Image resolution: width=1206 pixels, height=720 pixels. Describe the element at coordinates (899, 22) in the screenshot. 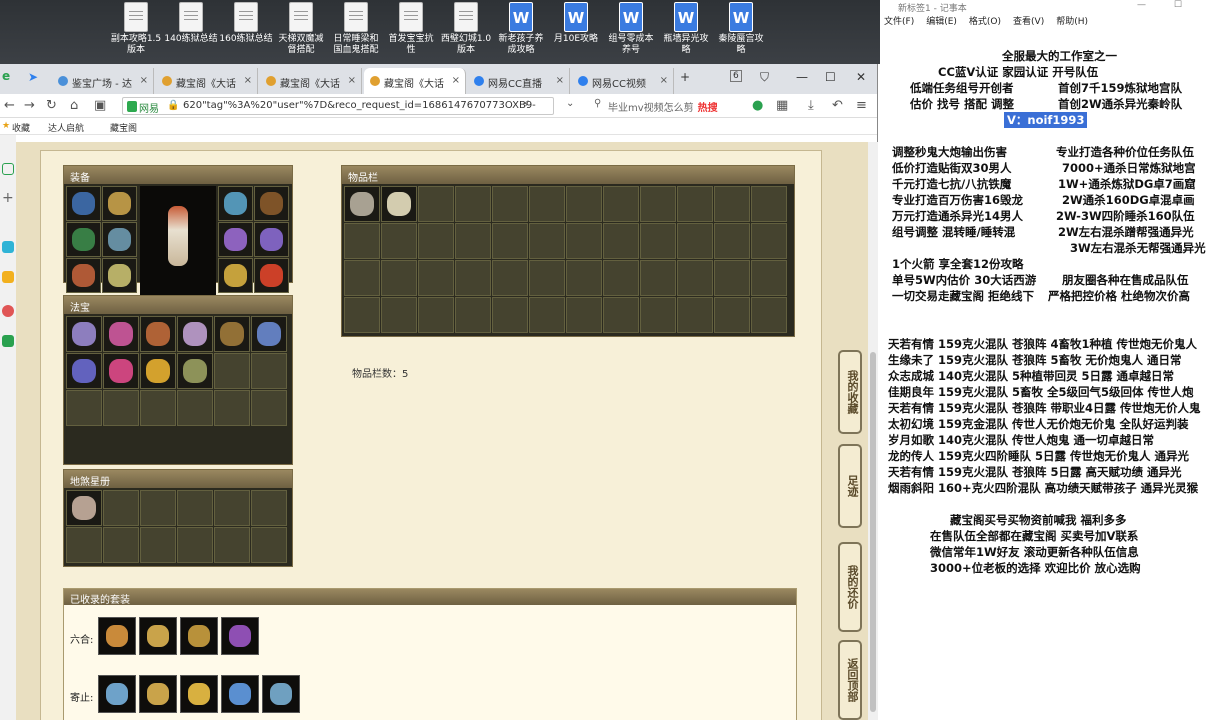

I see `notepad-menu-item: 文件(F)` at that location.